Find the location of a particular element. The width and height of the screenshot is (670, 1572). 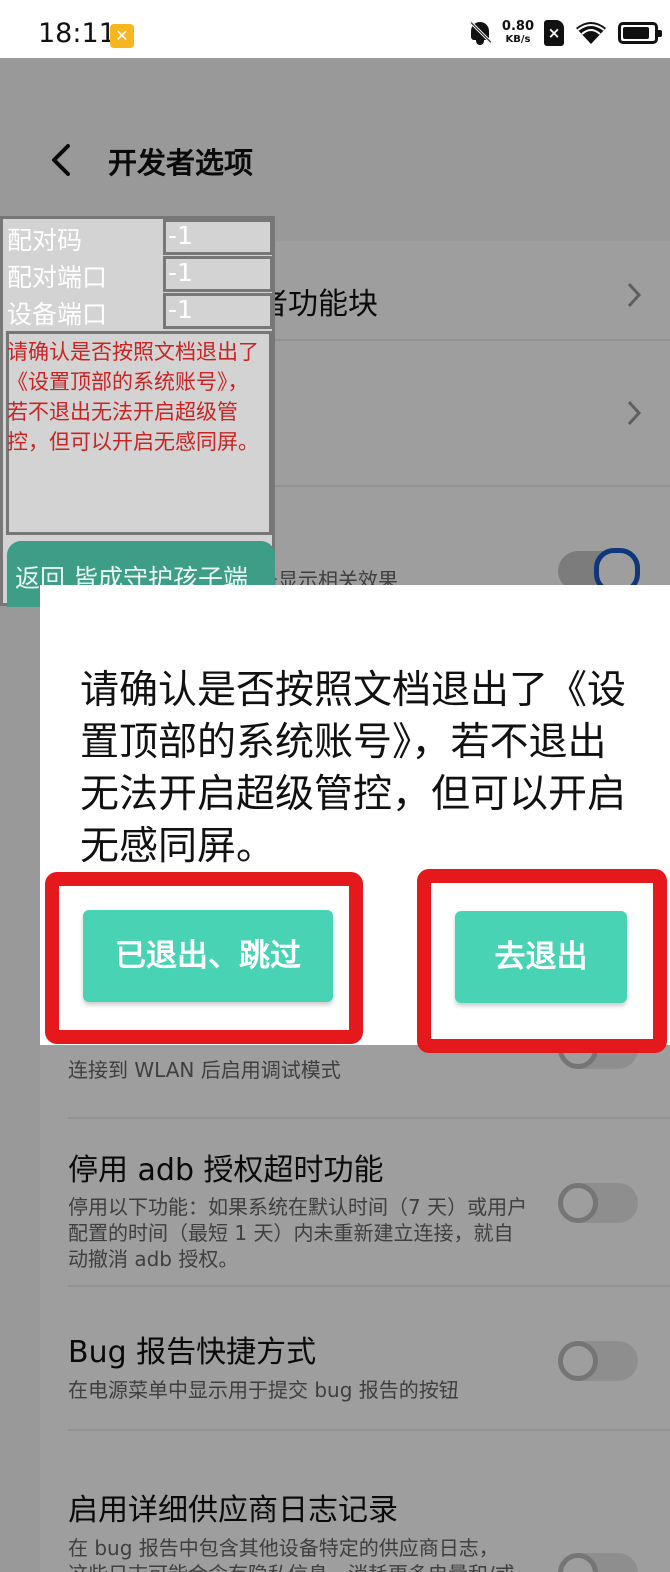

pair-port-row: 配对端口 -1 is located at coordinates (138, 275).